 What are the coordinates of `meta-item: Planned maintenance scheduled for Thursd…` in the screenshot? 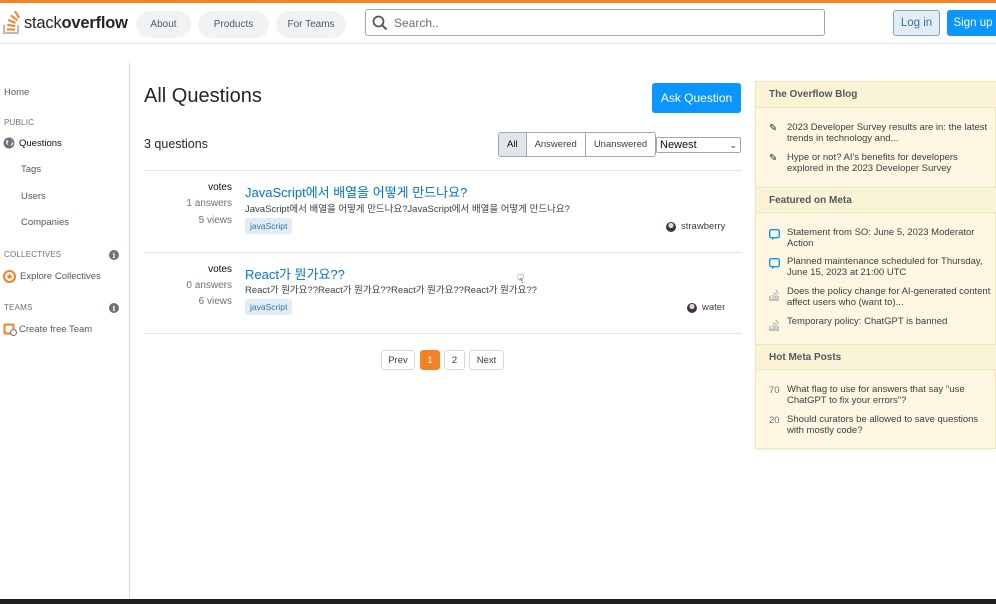 It's located at (889, 267).